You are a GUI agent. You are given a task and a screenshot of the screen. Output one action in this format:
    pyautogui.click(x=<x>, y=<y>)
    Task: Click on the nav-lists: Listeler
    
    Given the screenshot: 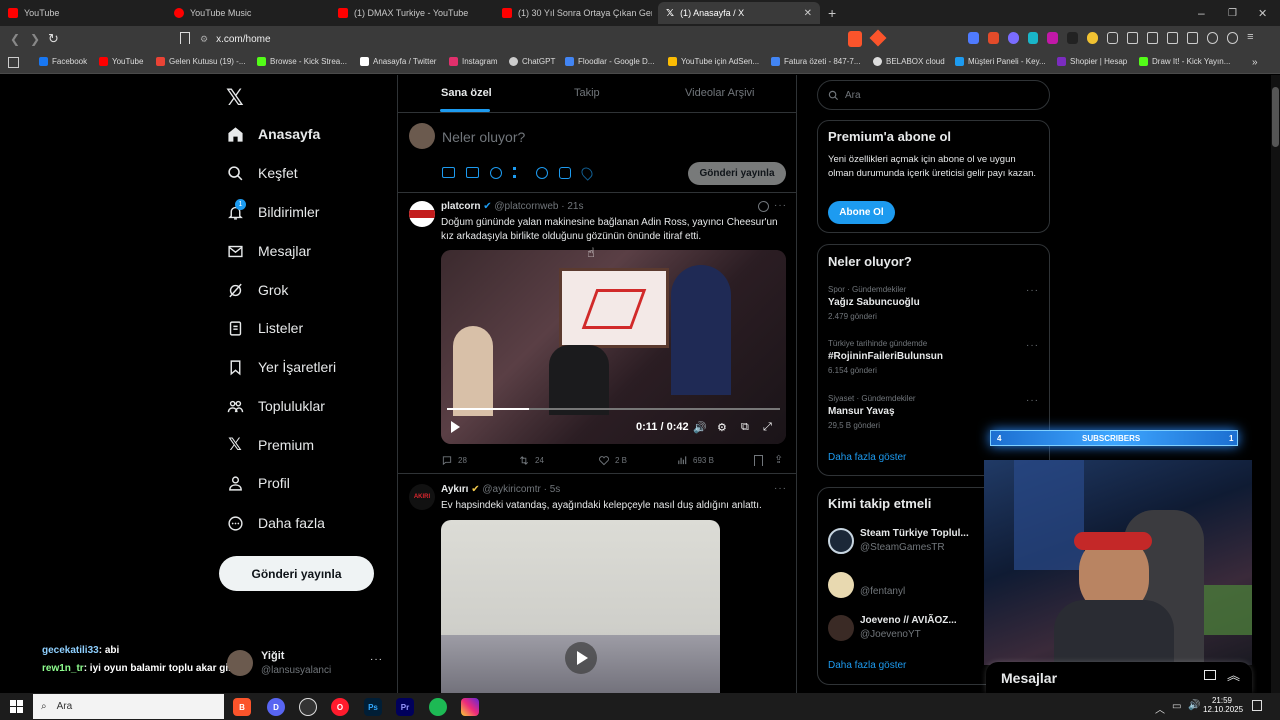 What is the action you would take?
    pyautogui.click(x=264, y=328)
    